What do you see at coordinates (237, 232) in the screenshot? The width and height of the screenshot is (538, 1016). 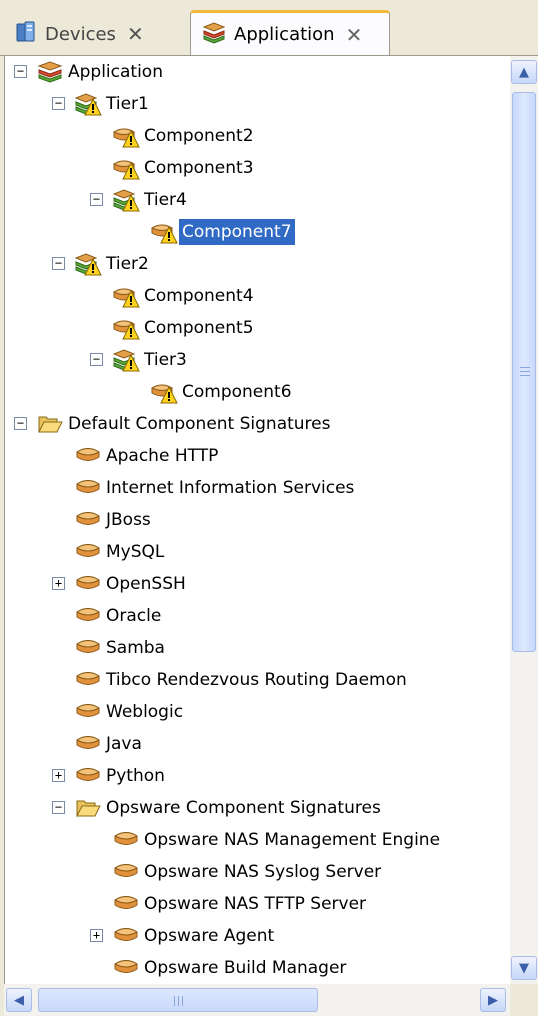 I see `tree-node-label: Component7` at bounding box center [237, 232].